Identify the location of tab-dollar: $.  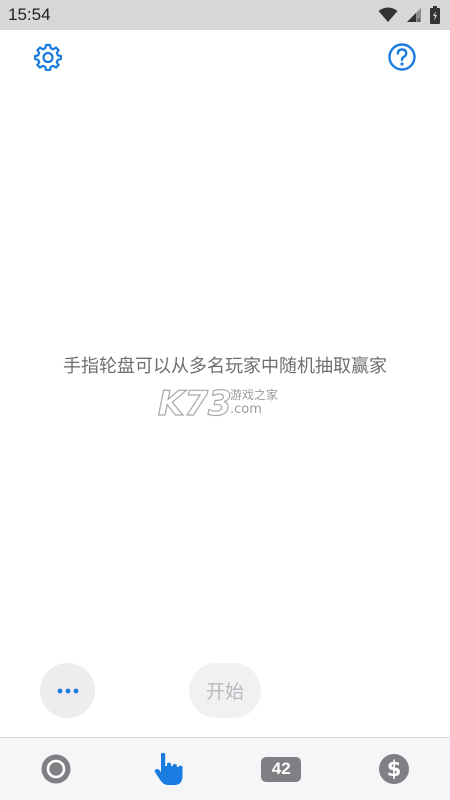
(394, 769).